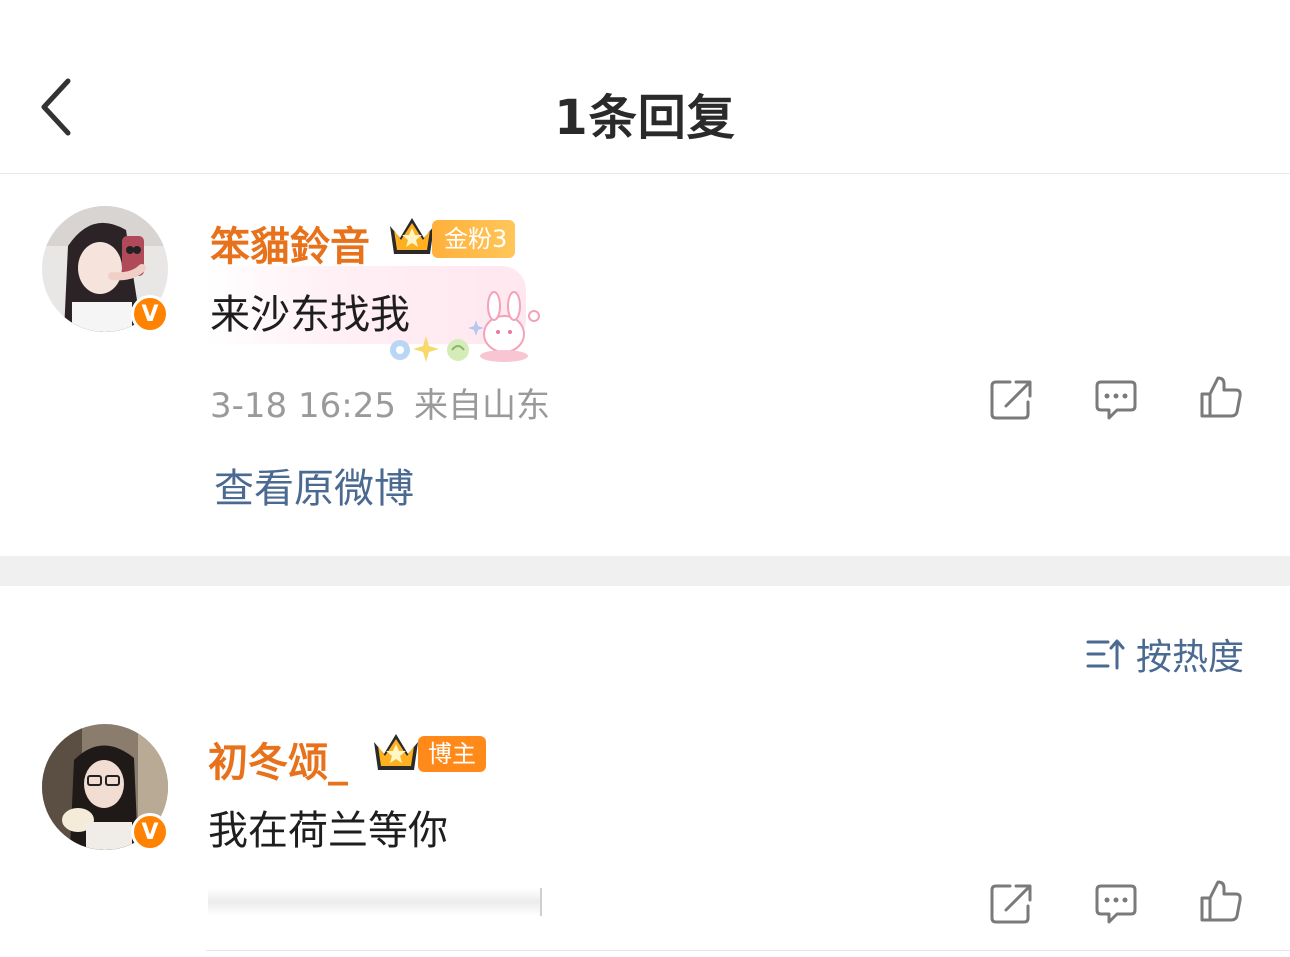 This screenshot has width=1290, height=957. What do you see at coordinates (290, 243) in the screenshot?
I see `username: 笨貓鈴音` at bounding box center [290, 243].